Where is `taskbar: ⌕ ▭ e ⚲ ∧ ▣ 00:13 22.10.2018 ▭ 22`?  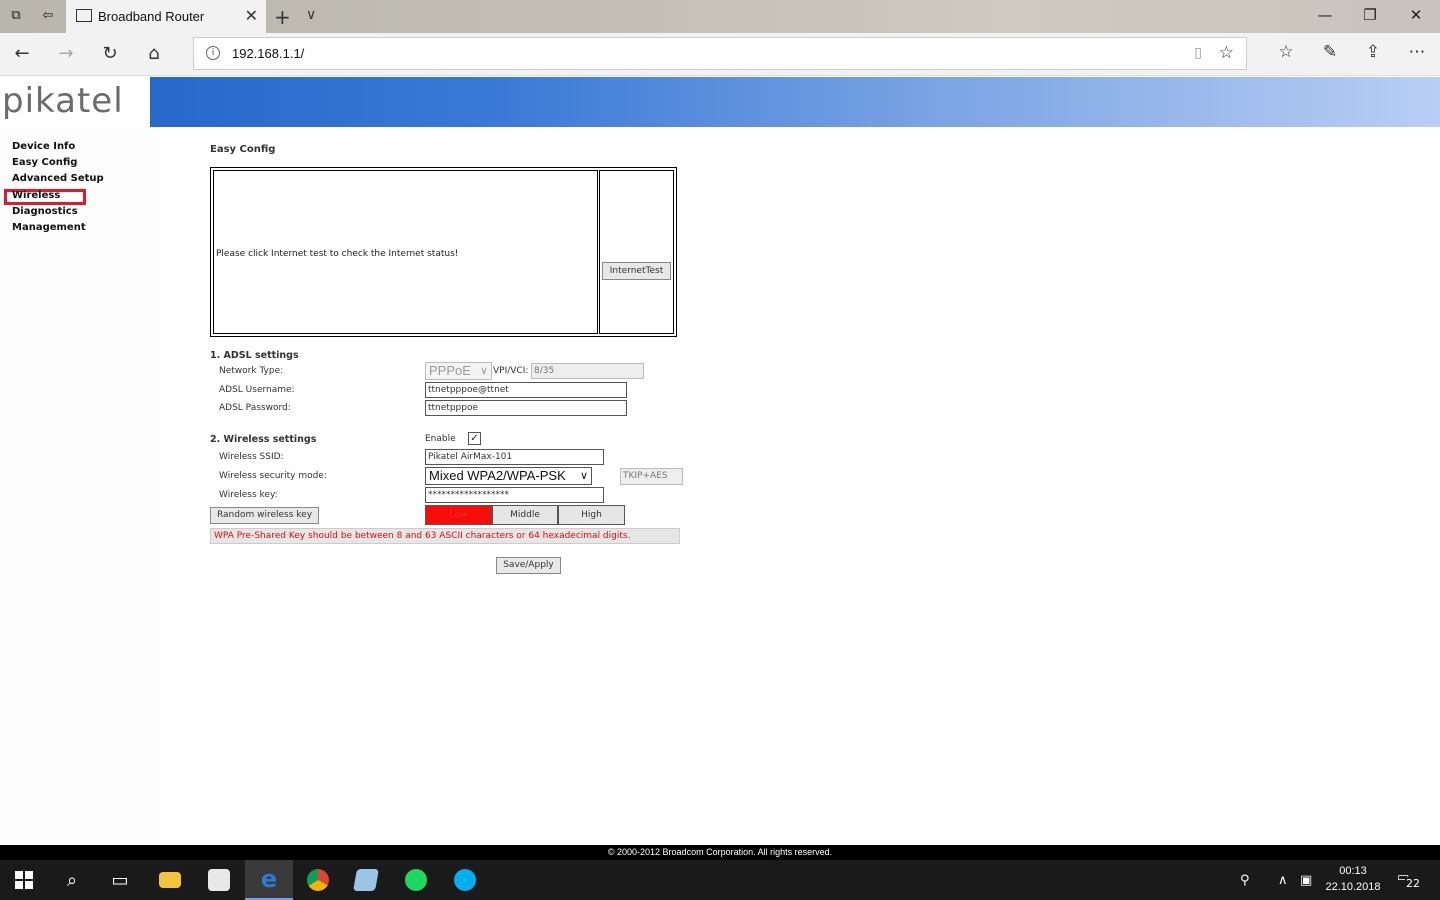
taskbar: ⌕ ▭ e ⚲ ∧ ▣ 00:13 22.10.2018 ▭ 22 is located at coordinates (720, 880).